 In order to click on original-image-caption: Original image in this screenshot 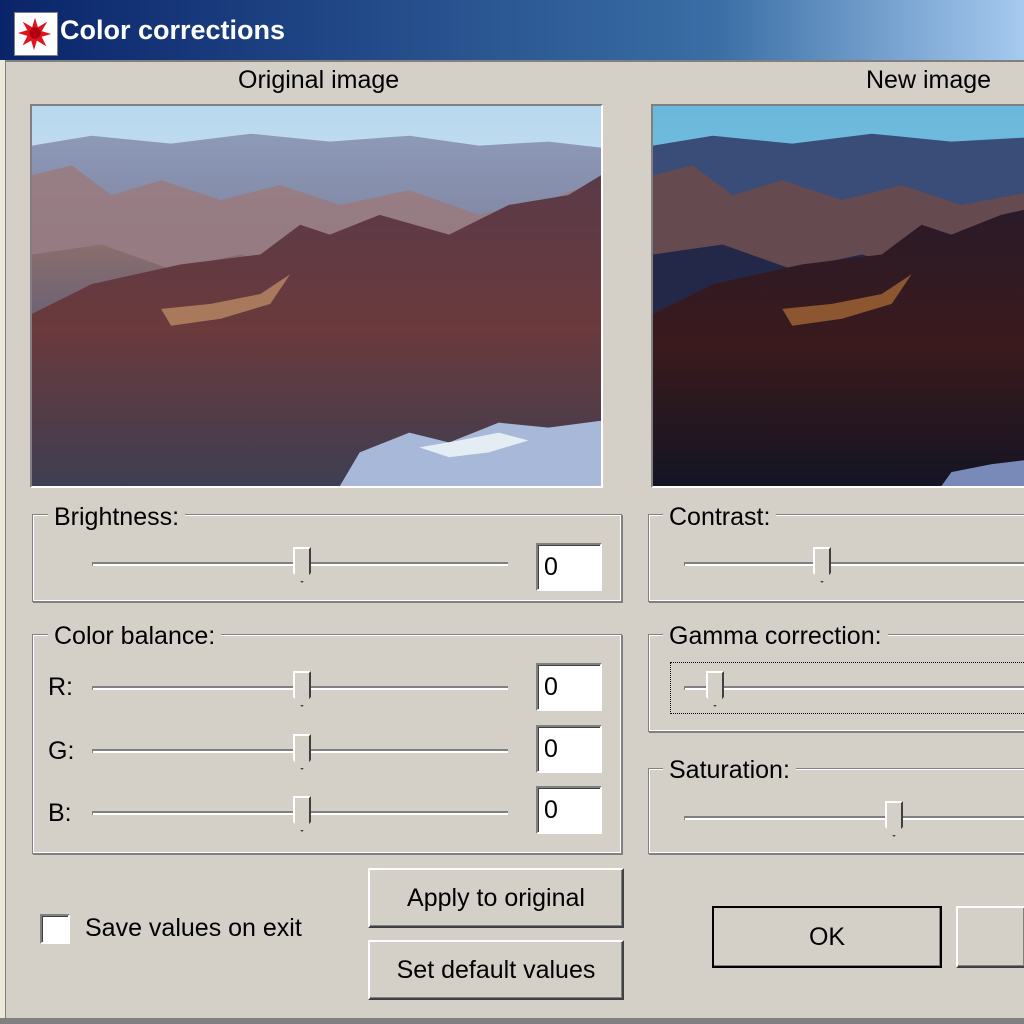, I will do `click(319, 80)`.